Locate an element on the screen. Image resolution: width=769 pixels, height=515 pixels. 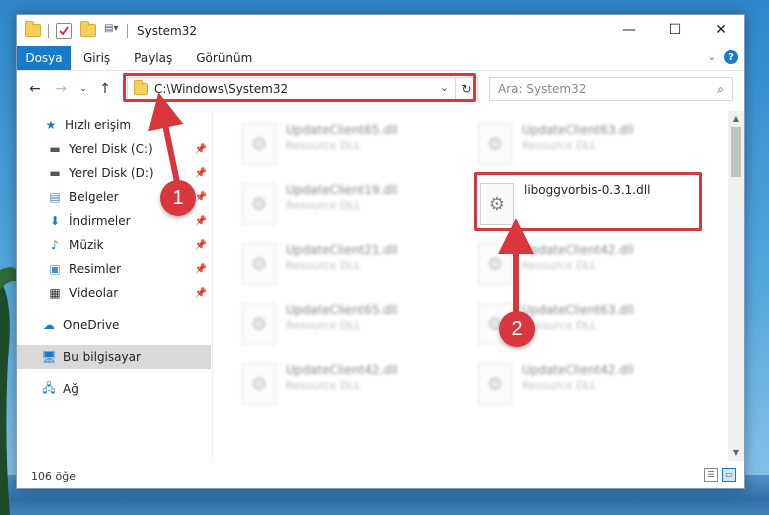
recent-locations-icon: ⌄ is located at coordinates (83, 89).